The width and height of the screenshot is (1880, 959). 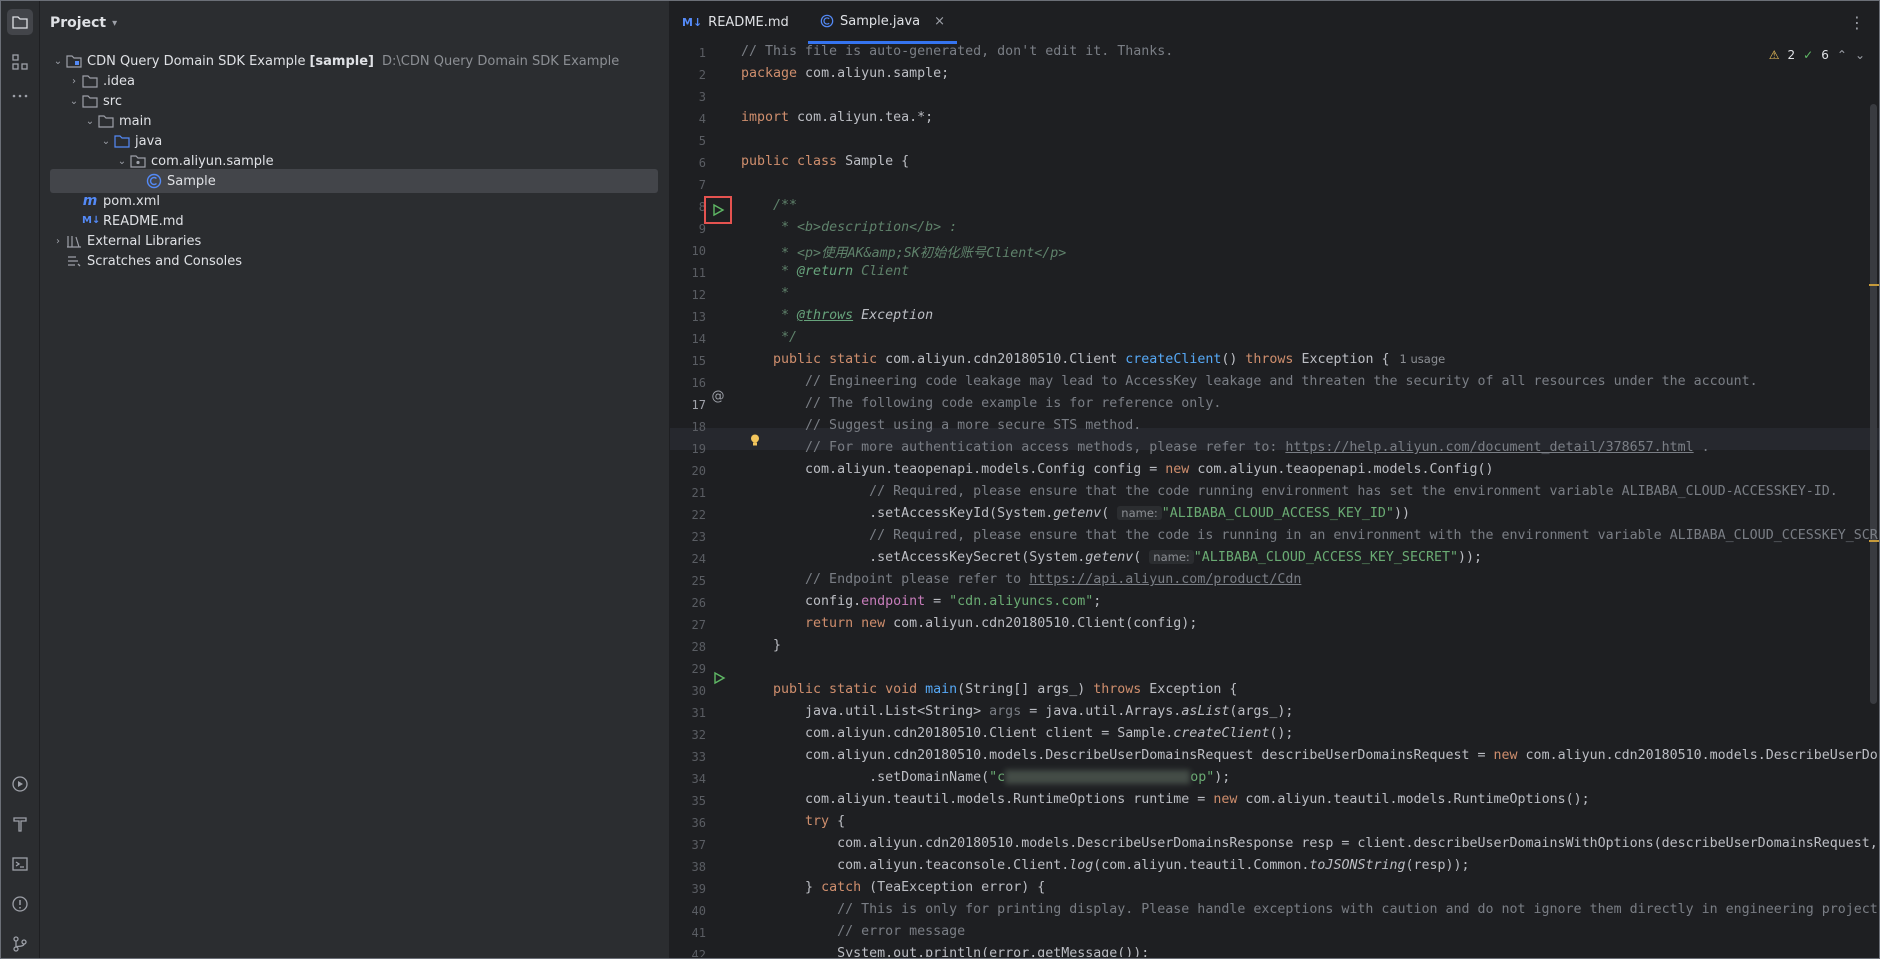 What do you see at coordinates (893, 315) in the screenshot?
I see `code-text: Exception` at bounding box center [893, 315].